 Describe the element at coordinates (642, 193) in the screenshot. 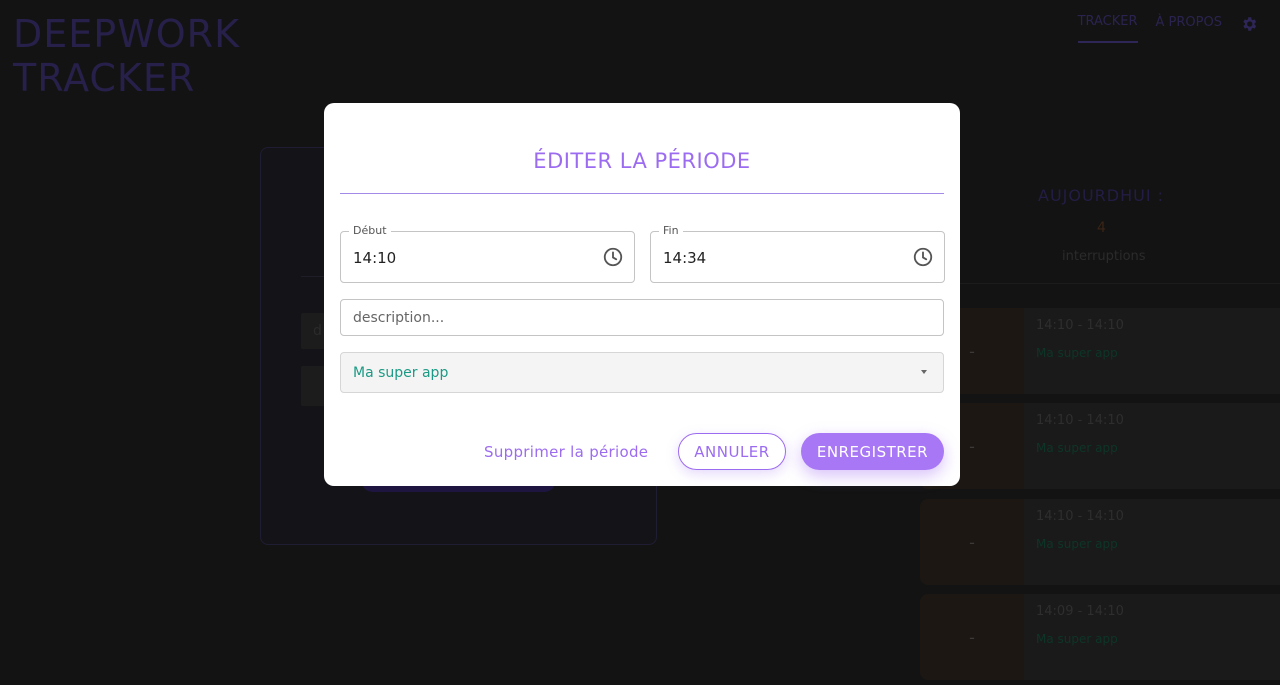

I see `title-divider` at that location.